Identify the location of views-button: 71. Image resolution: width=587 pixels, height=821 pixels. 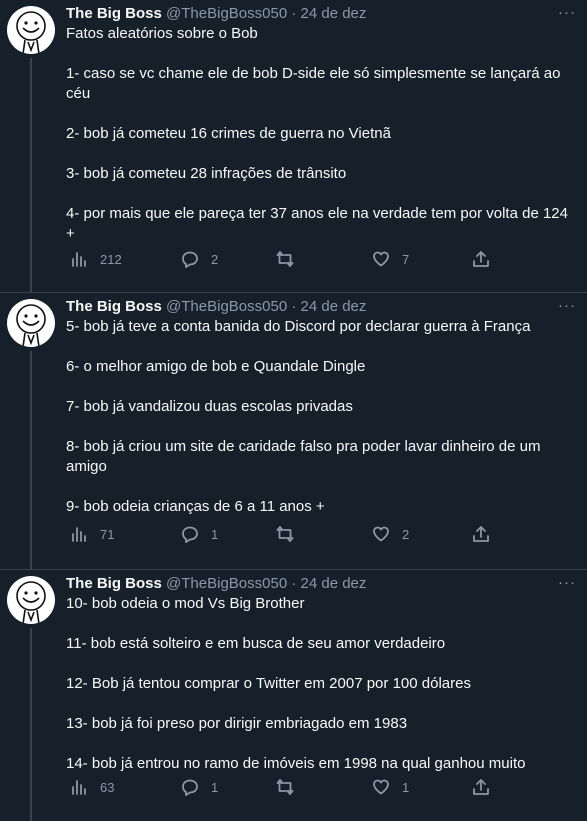
(92, 534).